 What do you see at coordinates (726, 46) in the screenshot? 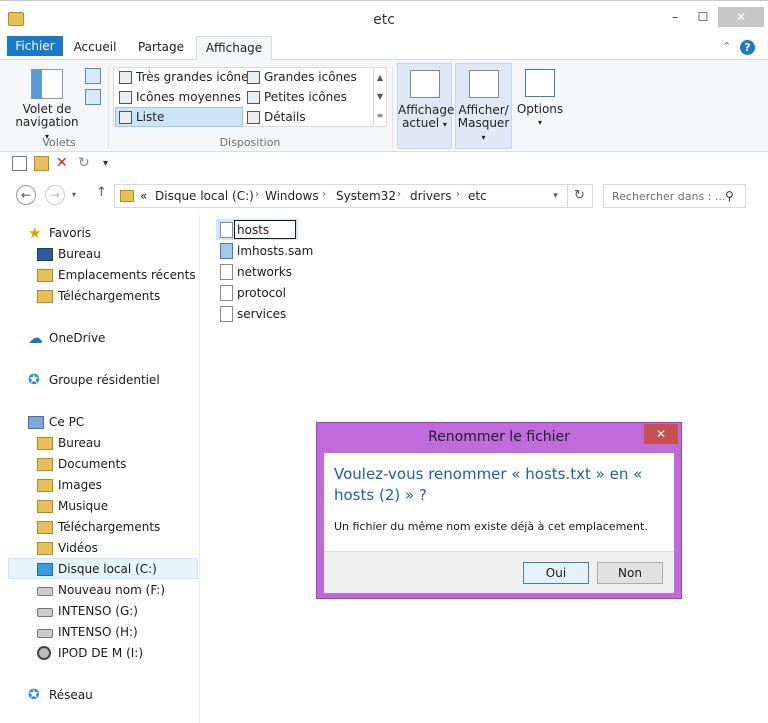
I see `collapse-ribbon-icon: ⌃` at bounding box center [726, 46].